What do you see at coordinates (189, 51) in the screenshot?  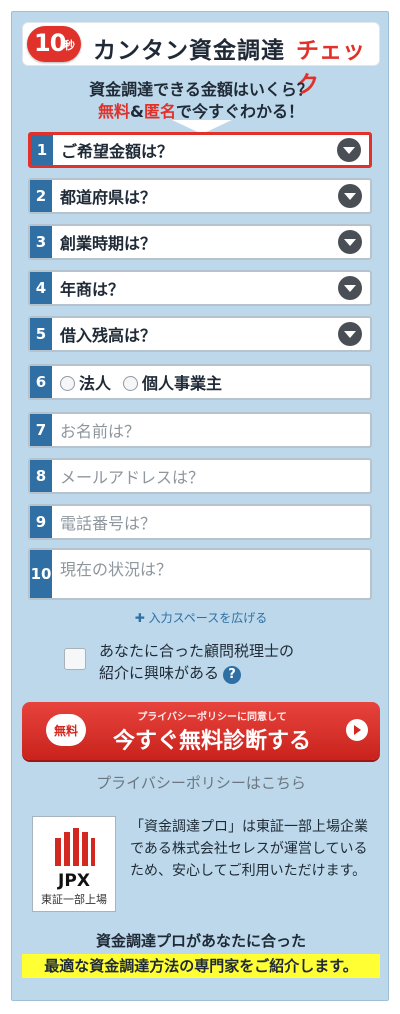 I see `title-main: カンタン資金調達` at bounding box center [189, 51].